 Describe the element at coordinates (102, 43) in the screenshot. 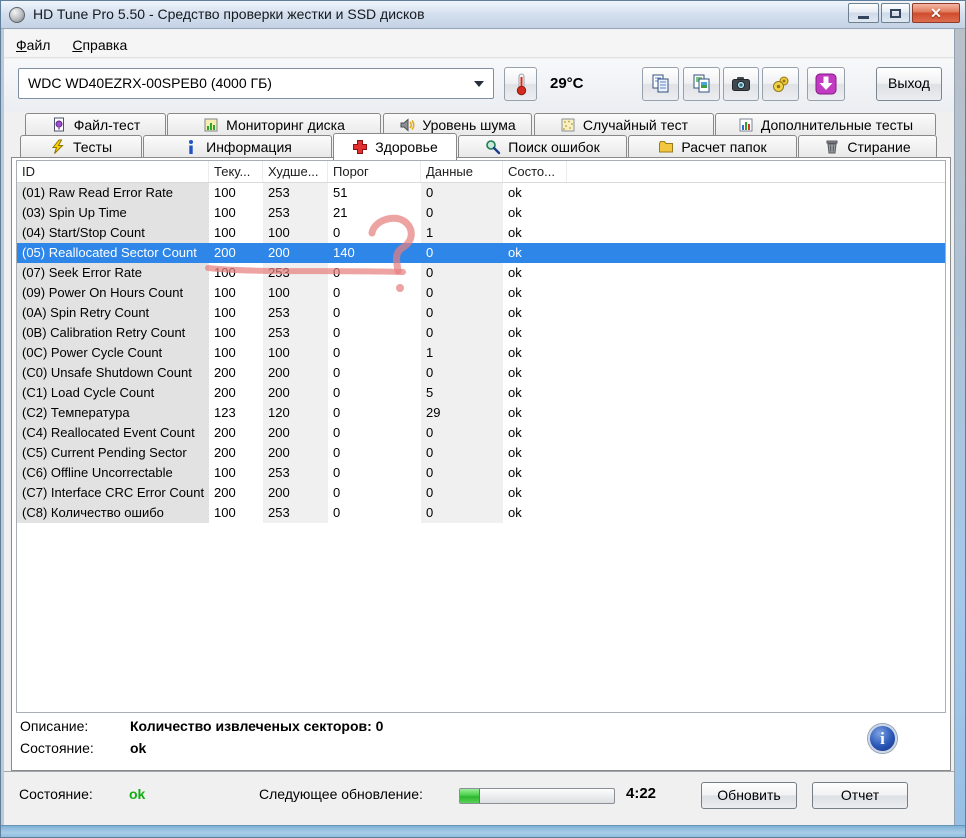

I see `menu-help: Справка` at that location.